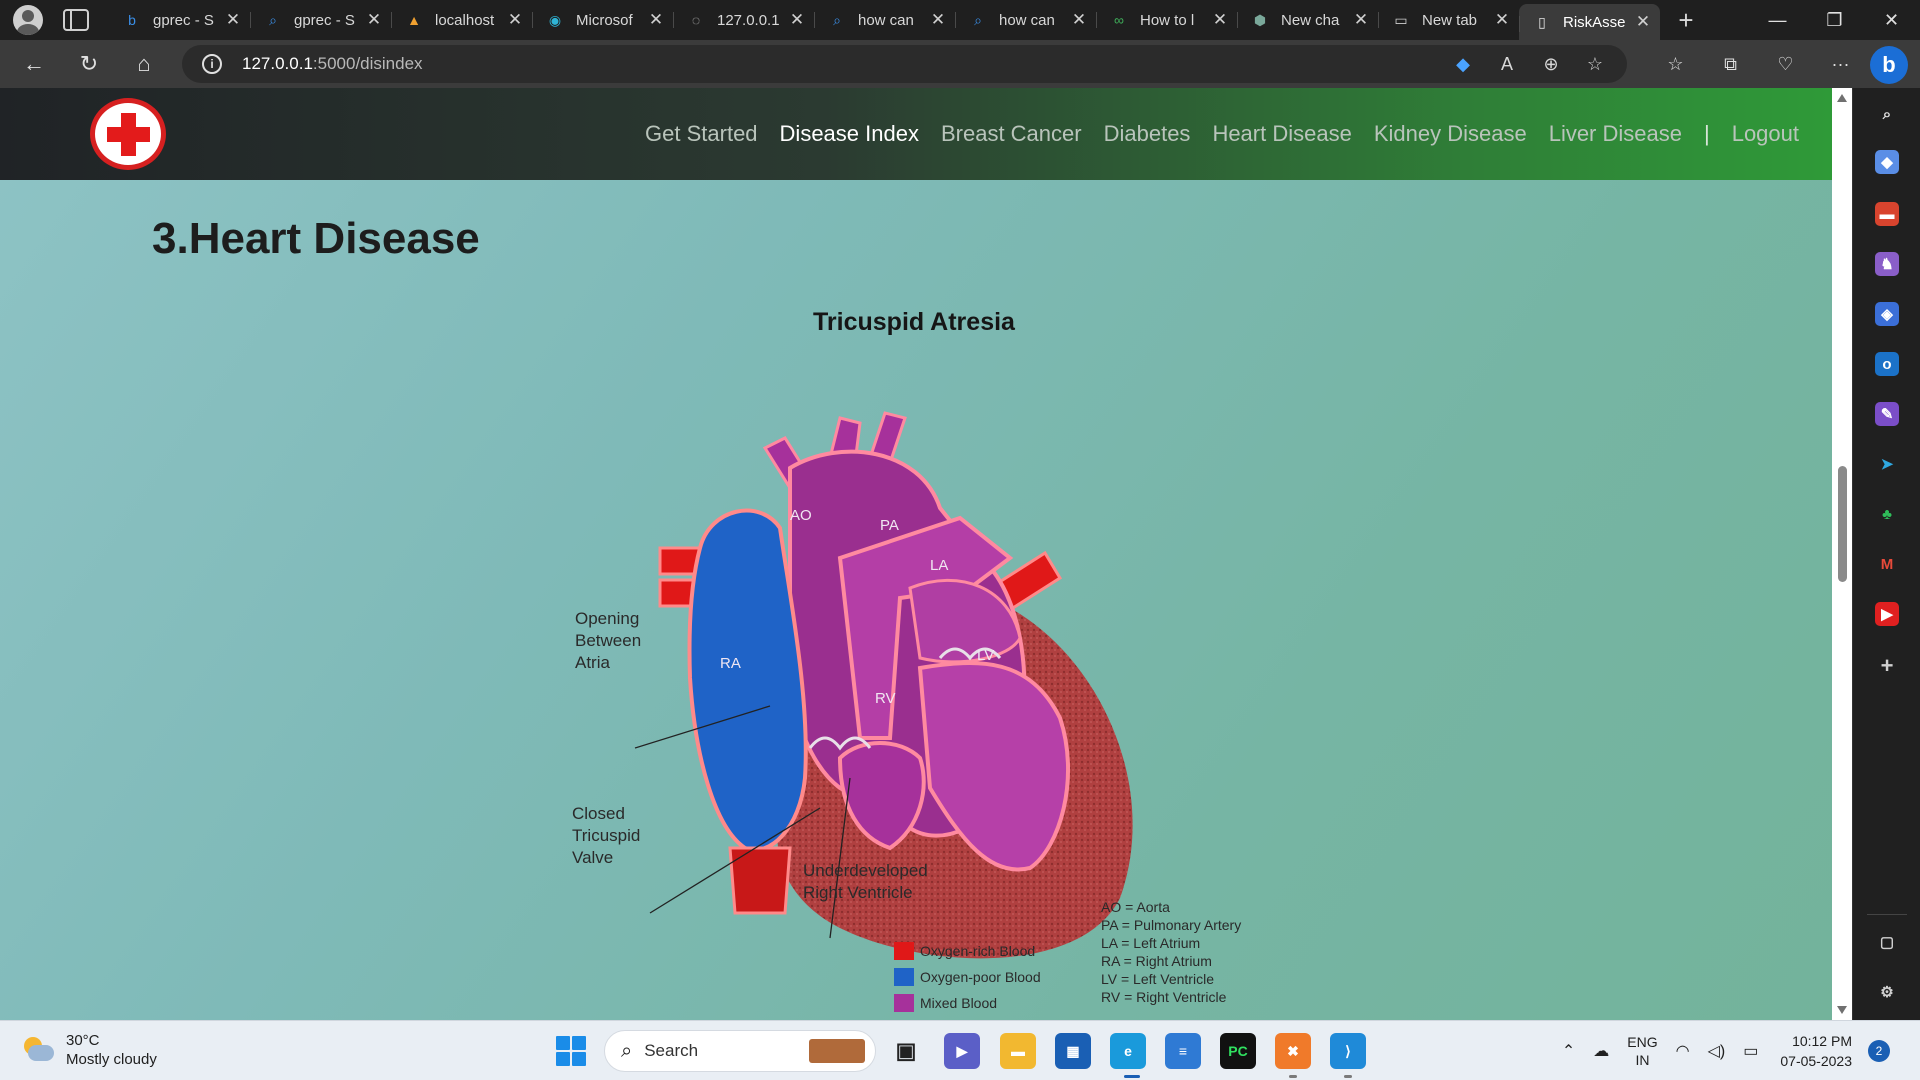 The width and height of the screenshot is (1920, 1080). What do you see at coordinates (1717, 1051) in the screenshot?
I see `volume-icon: ◁)` at bounding box center [1717, 1051].